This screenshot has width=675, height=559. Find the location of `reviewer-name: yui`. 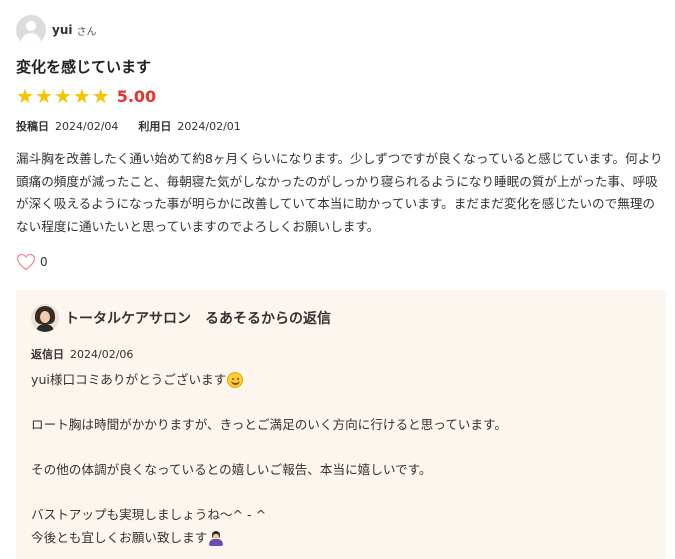

reviewer-name: yui is located at coordinates (62, 30).